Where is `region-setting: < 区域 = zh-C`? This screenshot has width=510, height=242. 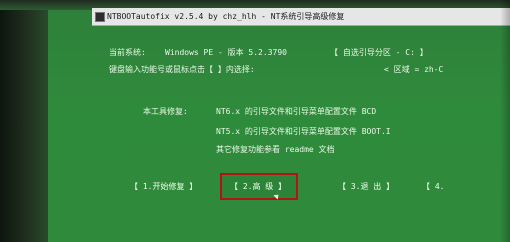 region-setting: < 区域 = zh-C is located at coordinates (414, 69).